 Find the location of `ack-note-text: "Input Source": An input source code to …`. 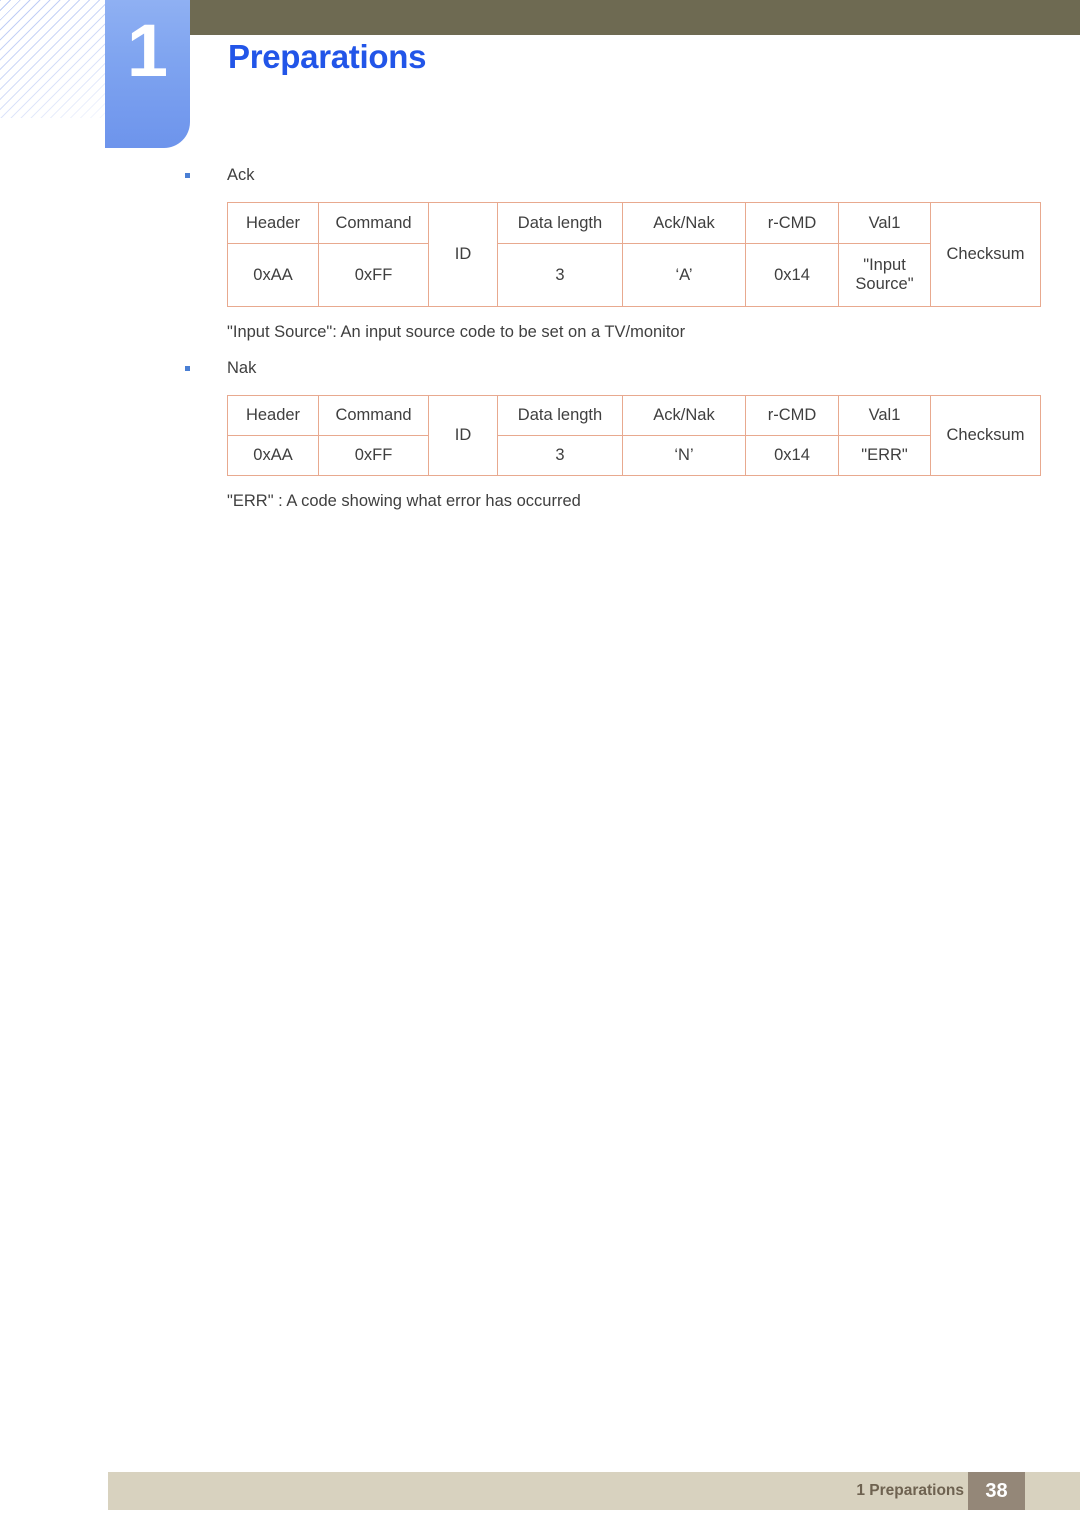

ack-note-text: "Input Source": An input source code to … is located at coordinates (456, 332).